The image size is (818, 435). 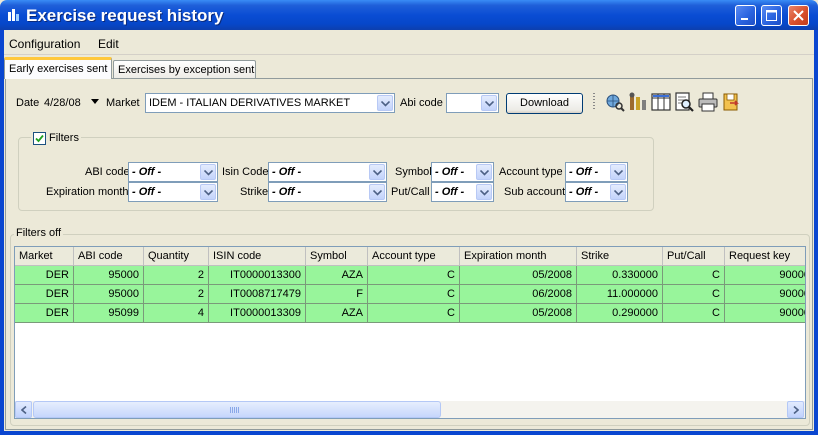 What do you see at coordinates (107, 172) in the screenshot?
I see `filter-abi-code-label: ABI code` at bounding box center [107, 172].